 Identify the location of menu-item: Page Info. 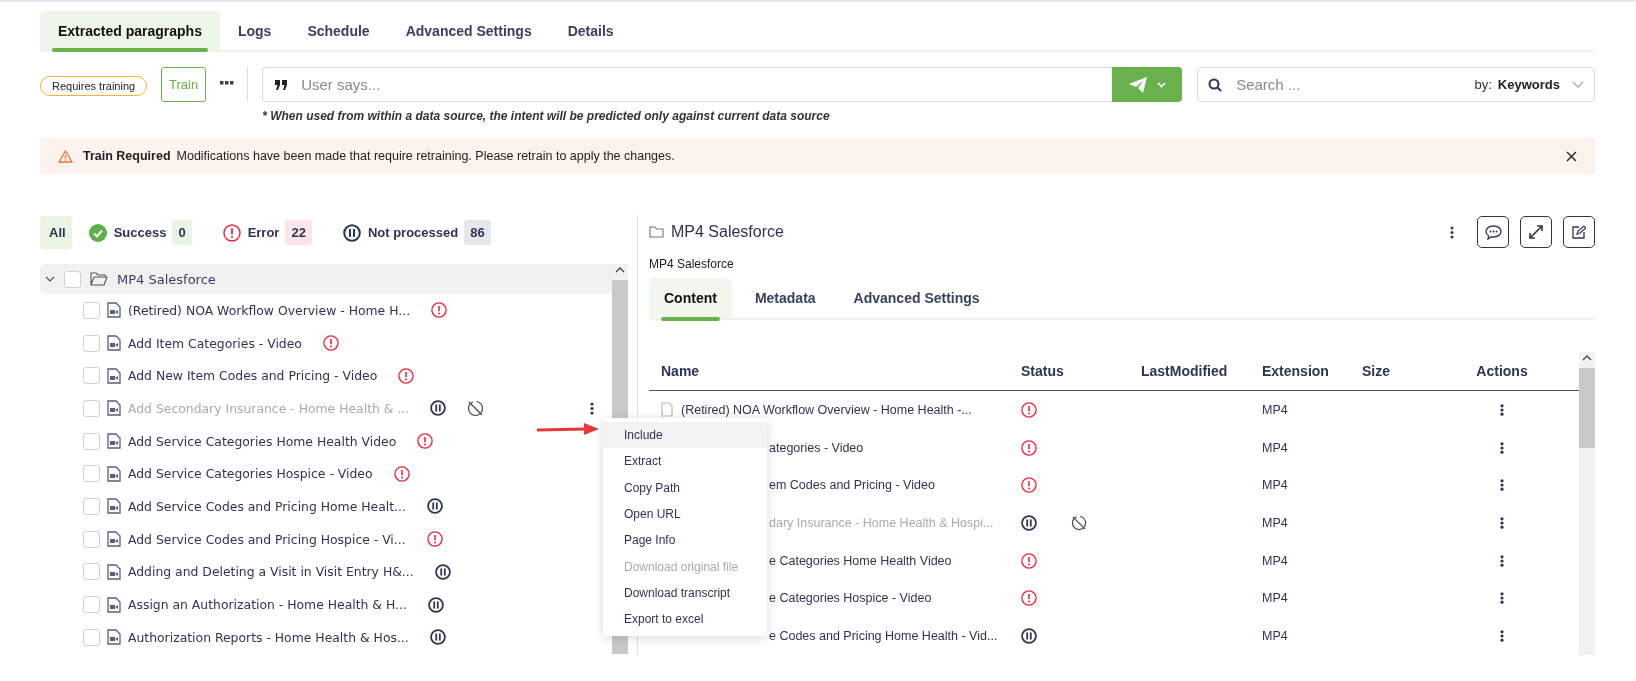
(685, 540).